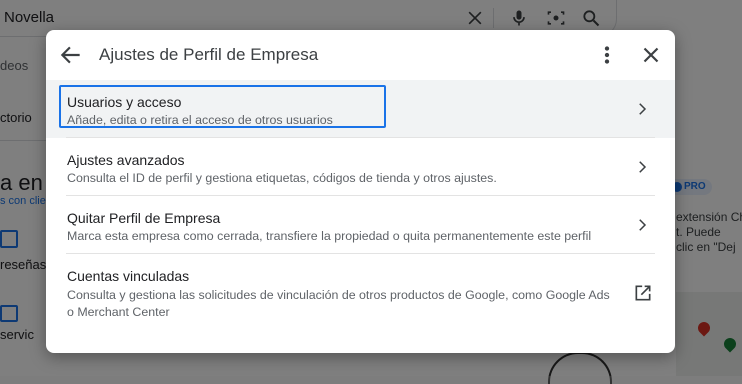 Image resolution: width=742 pixels, height=384 pixels. I want to click on menu-item-title: Cuentas vinculadas, so click(128, 276).